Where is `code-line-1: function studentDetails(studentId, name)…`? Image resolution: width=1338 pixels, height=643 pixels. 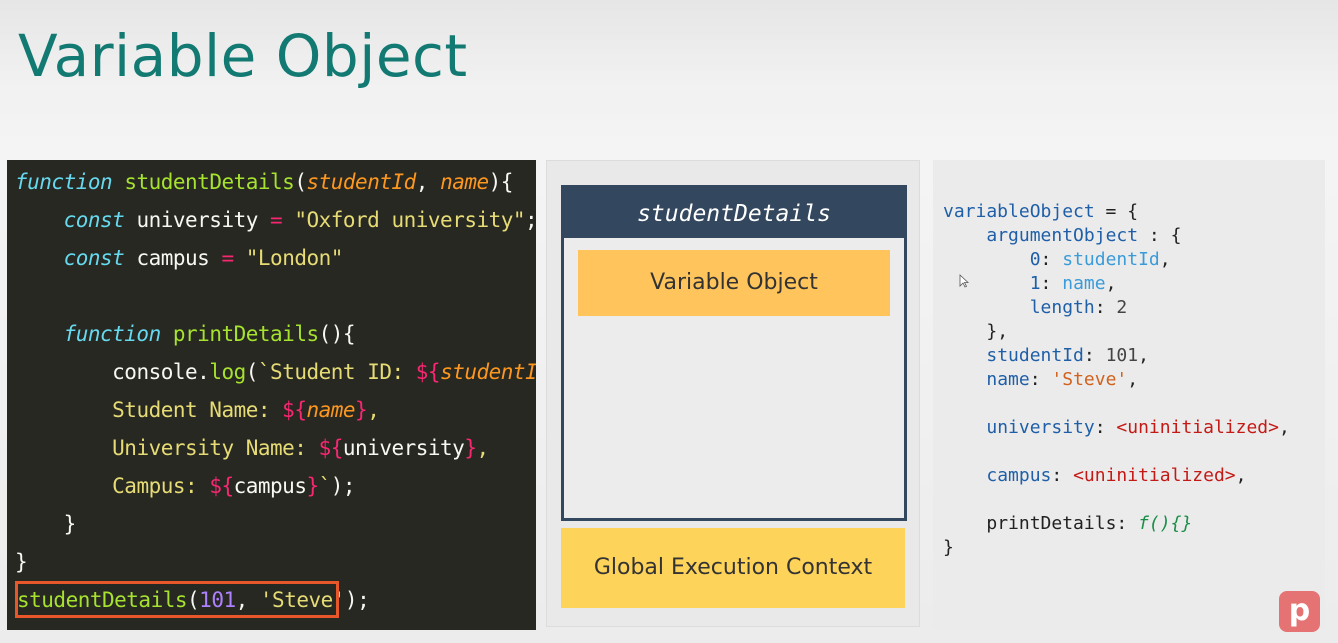
code-line-1: function studentDetails(studentId, name)… is located at coordinates (264, 182).